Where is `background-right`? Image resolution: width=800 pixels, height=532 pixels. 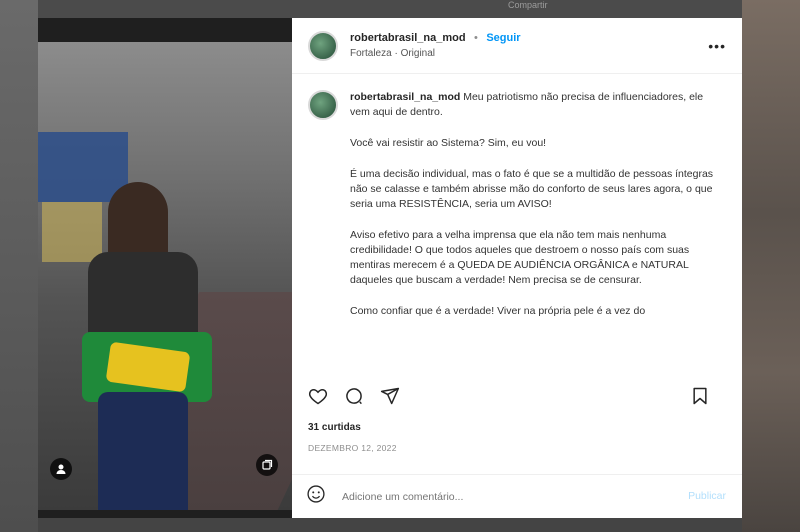 background-right is located at coordinates (771, 266).